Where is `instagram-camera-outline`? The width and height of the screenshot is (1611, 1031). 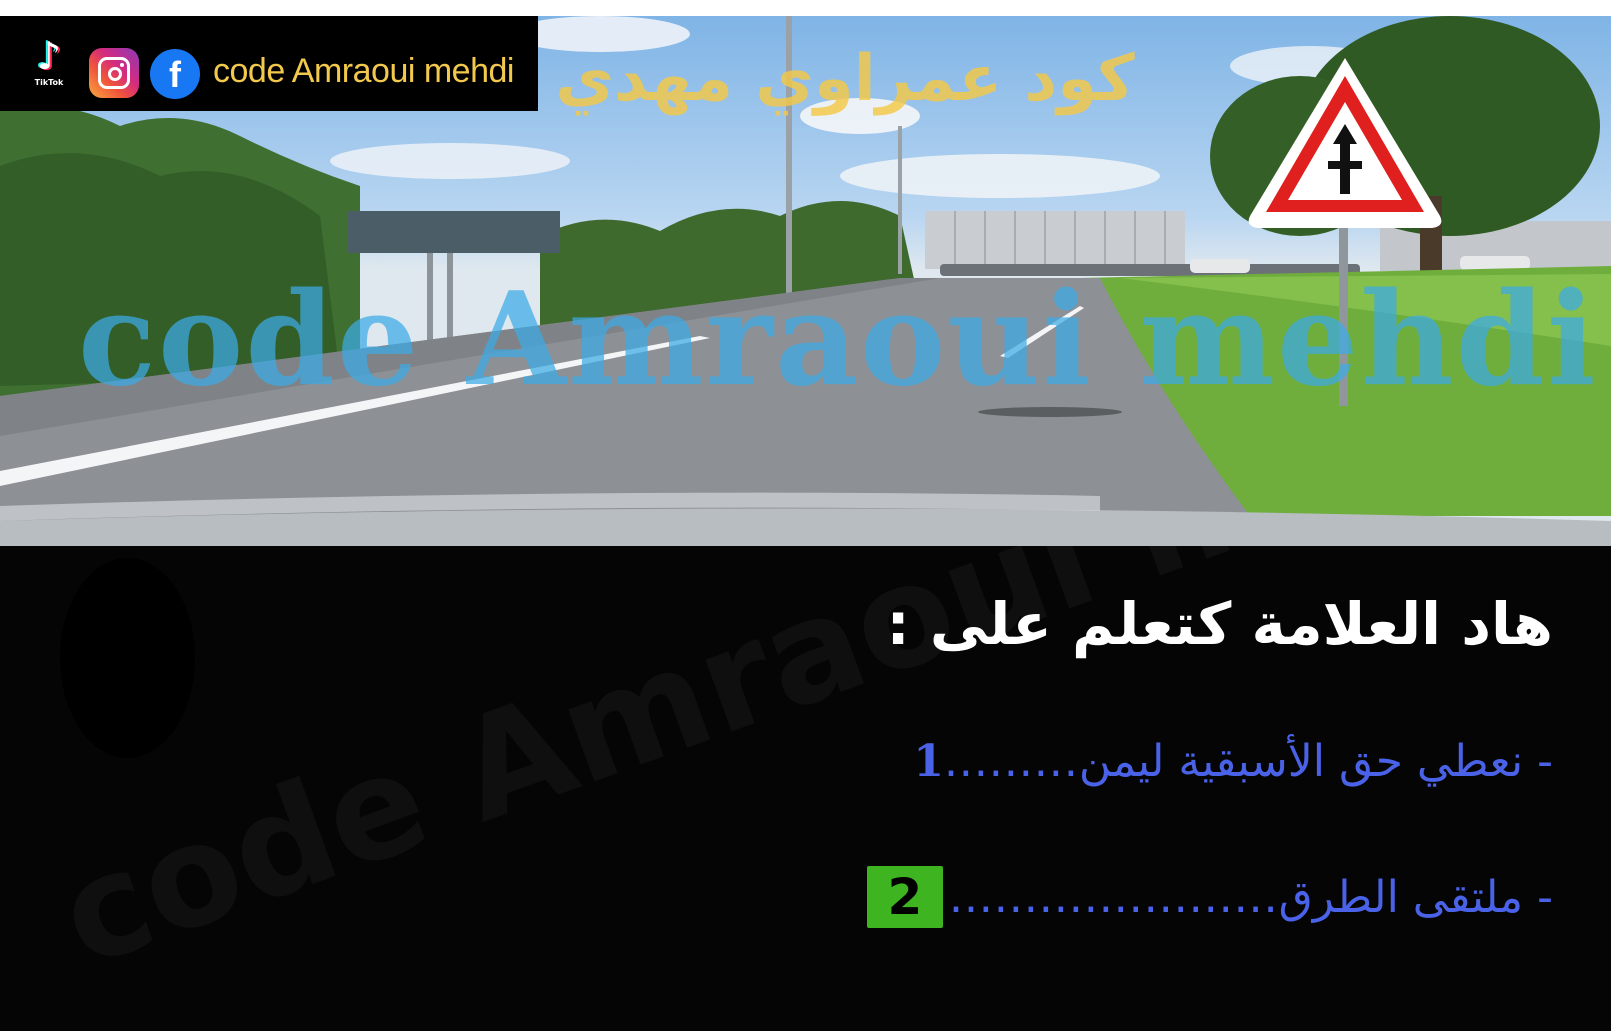
instagram-camera-outline is located at coordinates (114, 73).